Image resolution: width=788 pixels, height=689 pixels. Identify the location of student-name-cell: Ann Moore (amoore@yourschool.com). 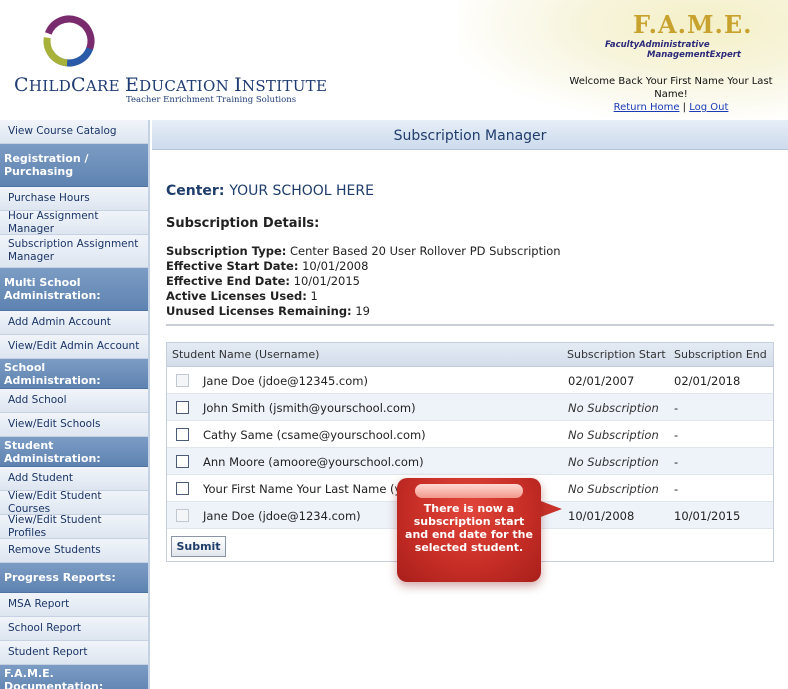
(313, 462).